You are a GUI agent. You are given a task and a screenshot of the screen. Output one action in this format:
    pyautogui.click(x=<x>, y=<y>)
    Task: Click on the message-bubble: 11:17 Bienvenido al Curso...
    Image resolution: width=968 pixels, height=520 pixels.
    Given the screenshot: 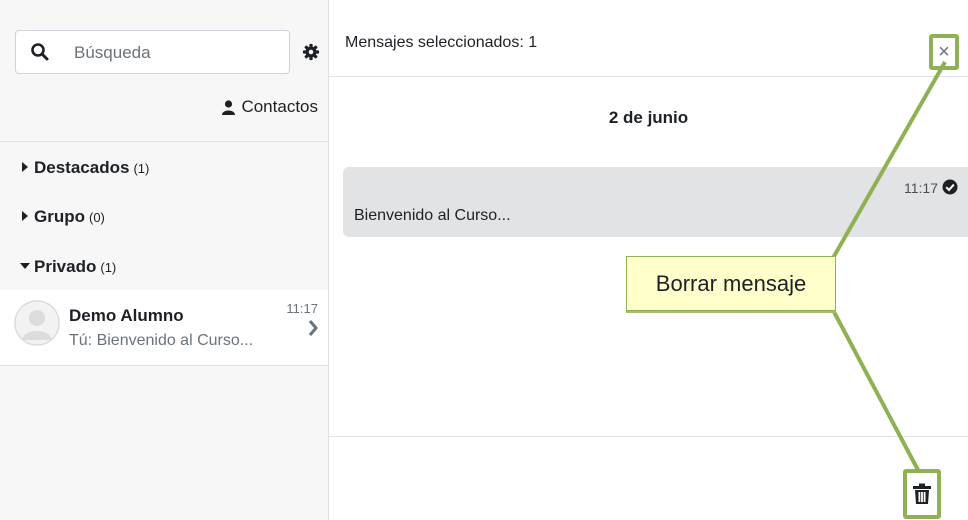 What is the action you would take?
    pyautogui.click(x=655, y=202)
    